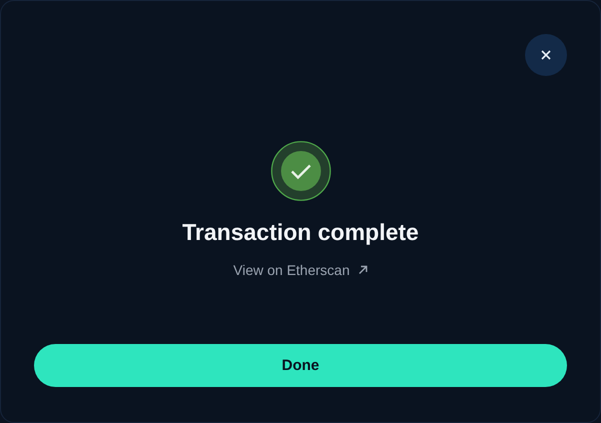 This screenshot has height=423, width=601. I want to click on etherscan-link: View on Etherscan, so click(300, 270).